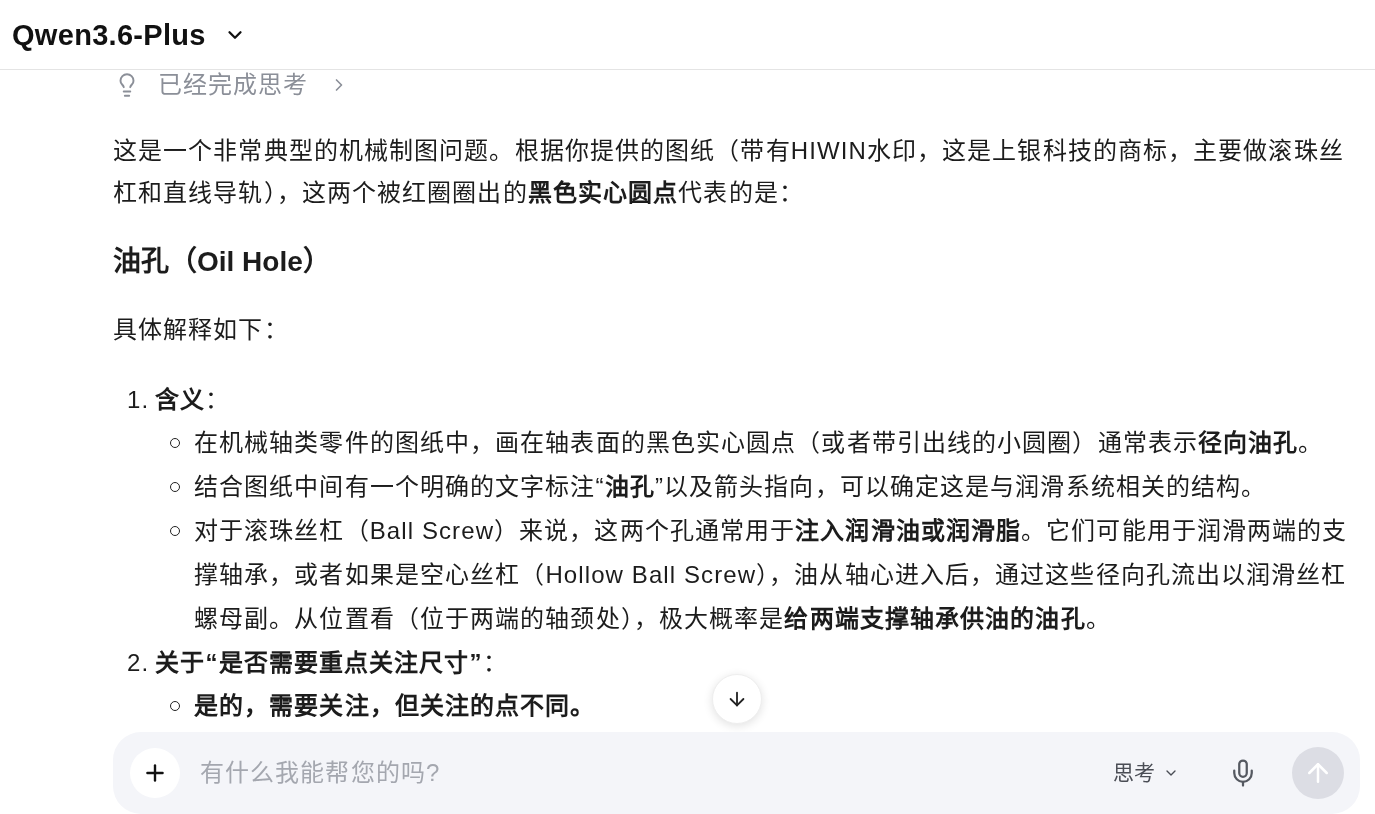 This screenshot has width=1375, height=814. I want to click on lead-text: 具体解释如下：, so click(201, 330).